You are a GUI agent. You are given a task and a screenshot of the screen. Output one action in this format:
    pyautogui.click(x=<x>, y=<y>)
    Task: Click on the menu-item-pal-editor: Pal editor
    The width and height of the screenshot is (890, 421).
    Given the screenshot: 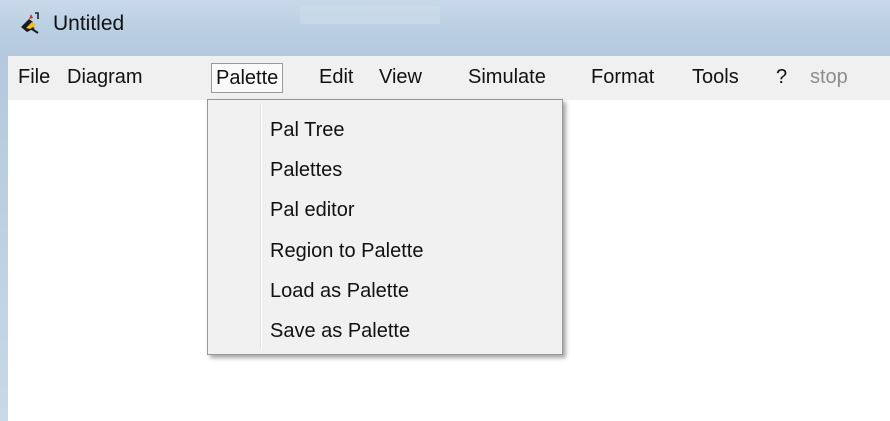 What is the action you would take?
    pyautogui.click(x=312, y=210)
    